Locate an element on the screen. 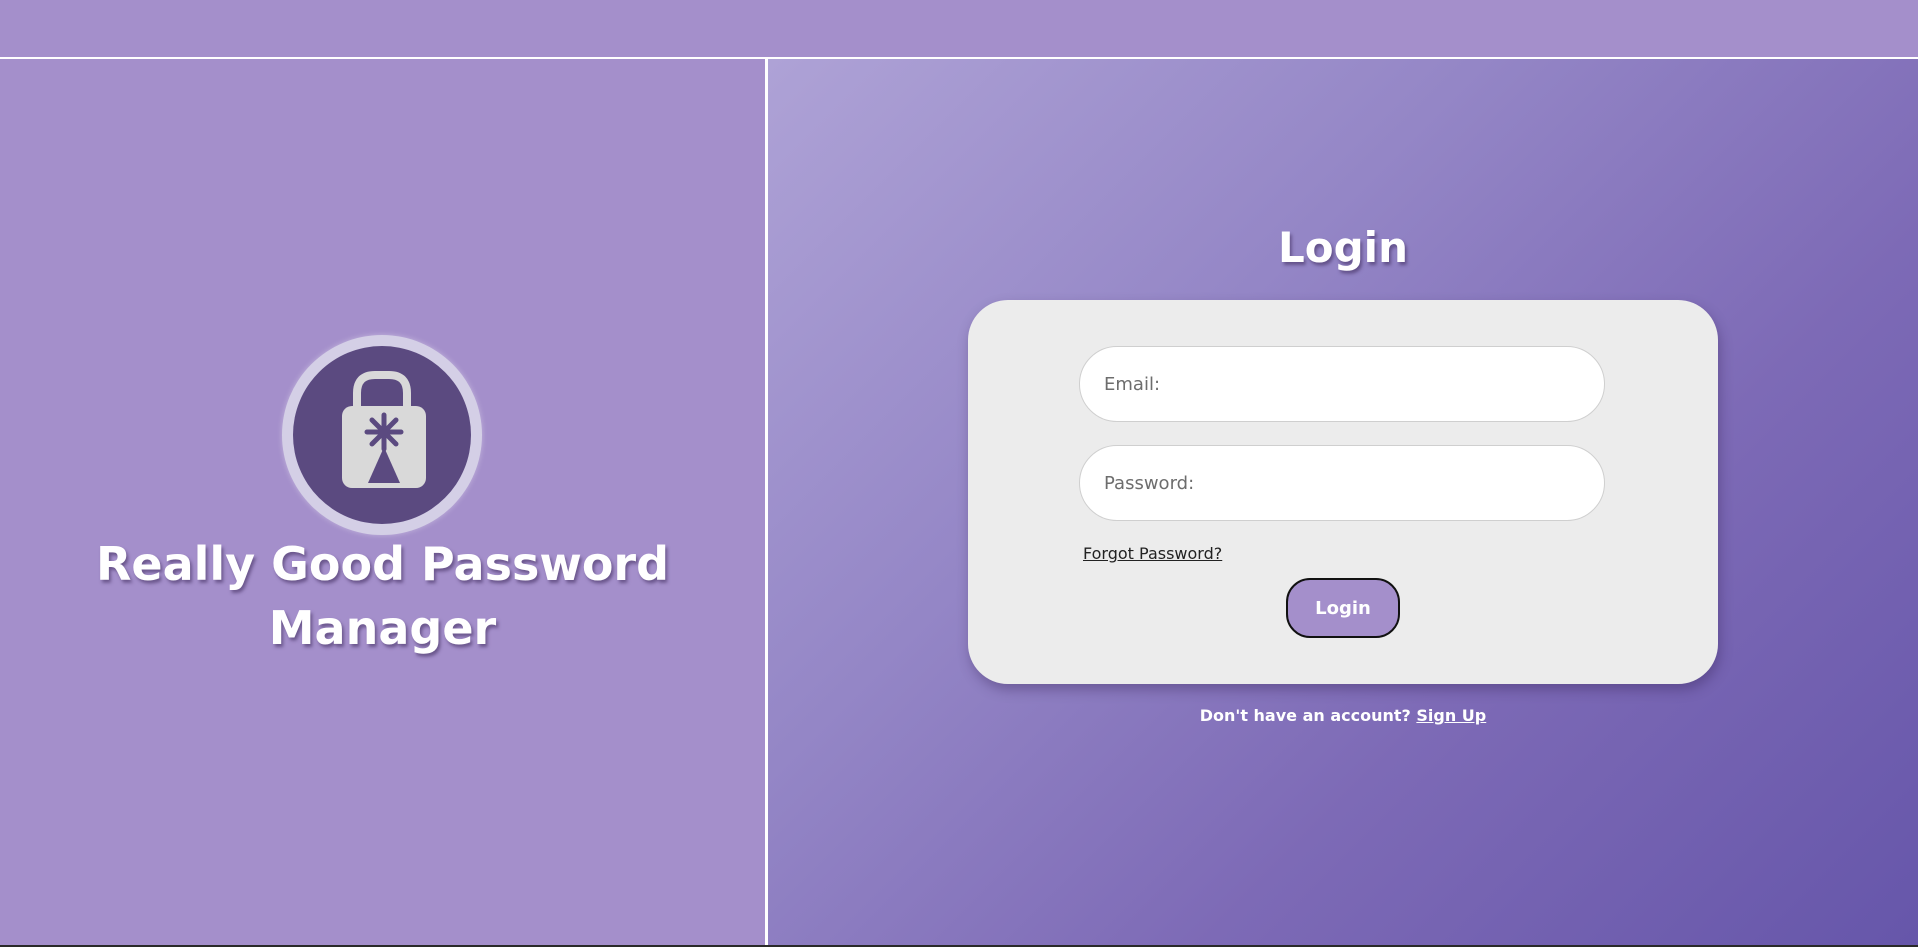 Image resolution: width=1918 pixels, height=947 pixels. app-logo is located at coordinates (382, 435).